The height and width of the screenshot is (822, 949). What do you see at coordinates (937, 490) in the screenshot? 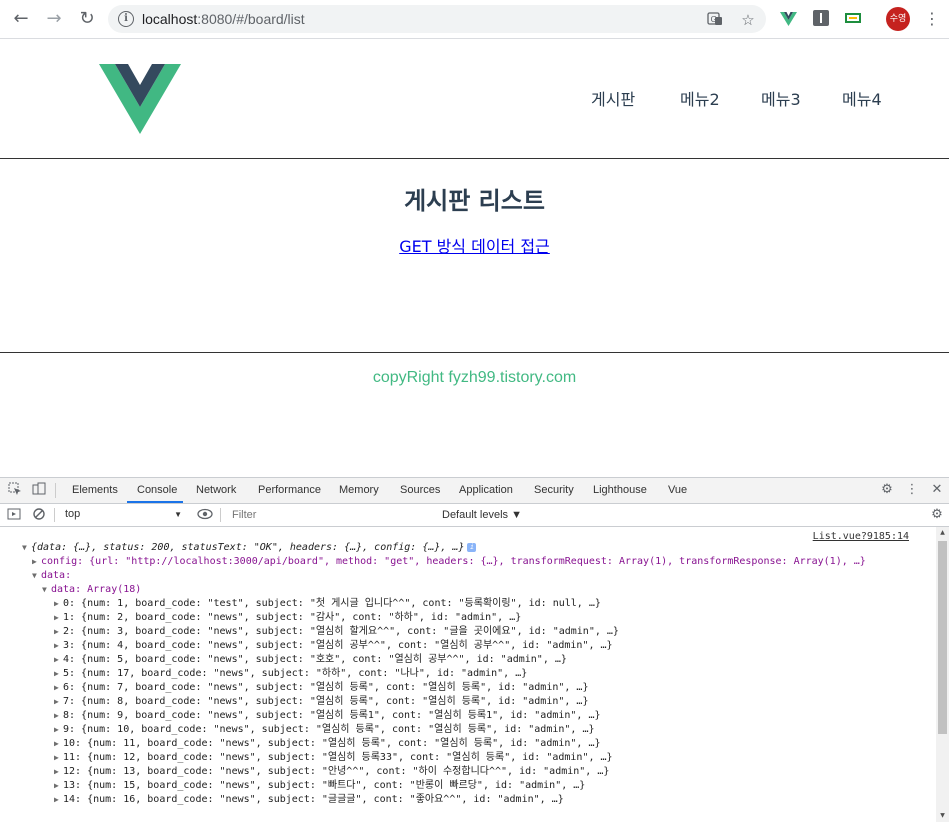
I see `close-icon: ✕` at bounding box center [937, 490].